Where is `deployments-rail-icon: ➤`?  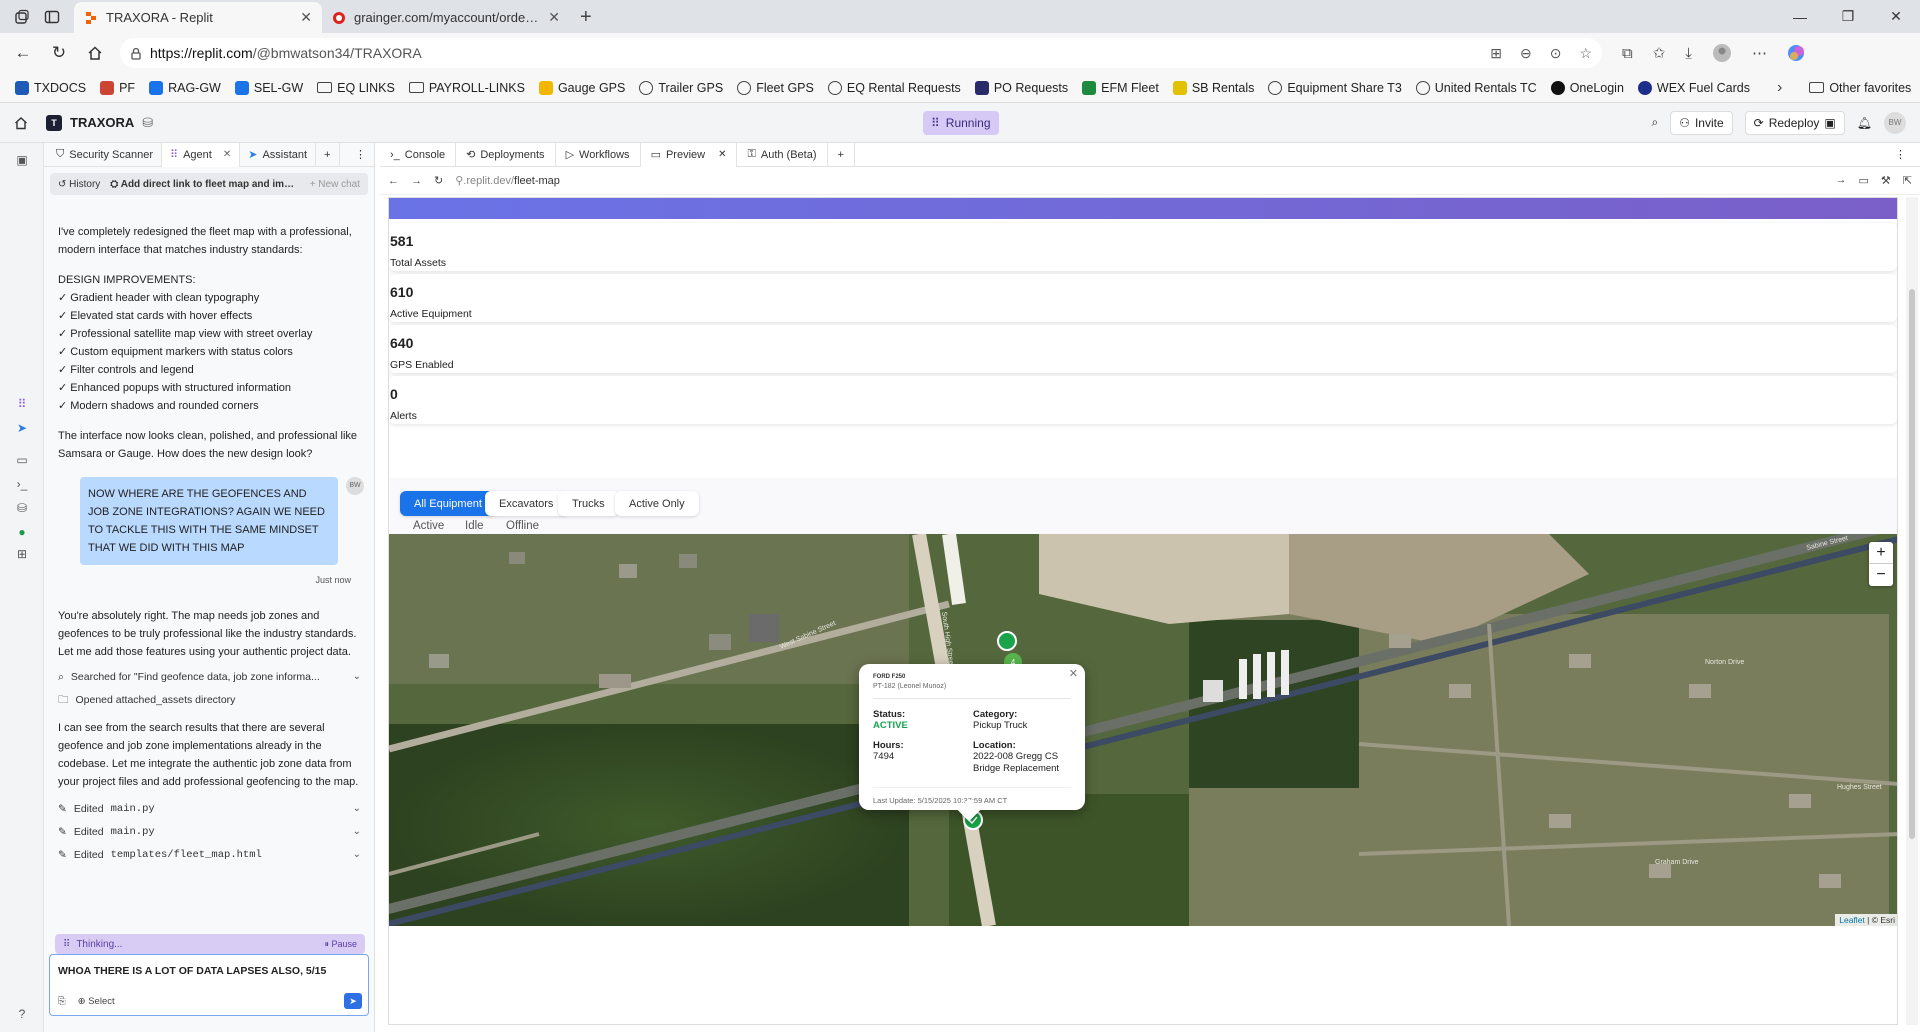
deployments-rail-icon: ➤ is located at coordinates (22, 428).